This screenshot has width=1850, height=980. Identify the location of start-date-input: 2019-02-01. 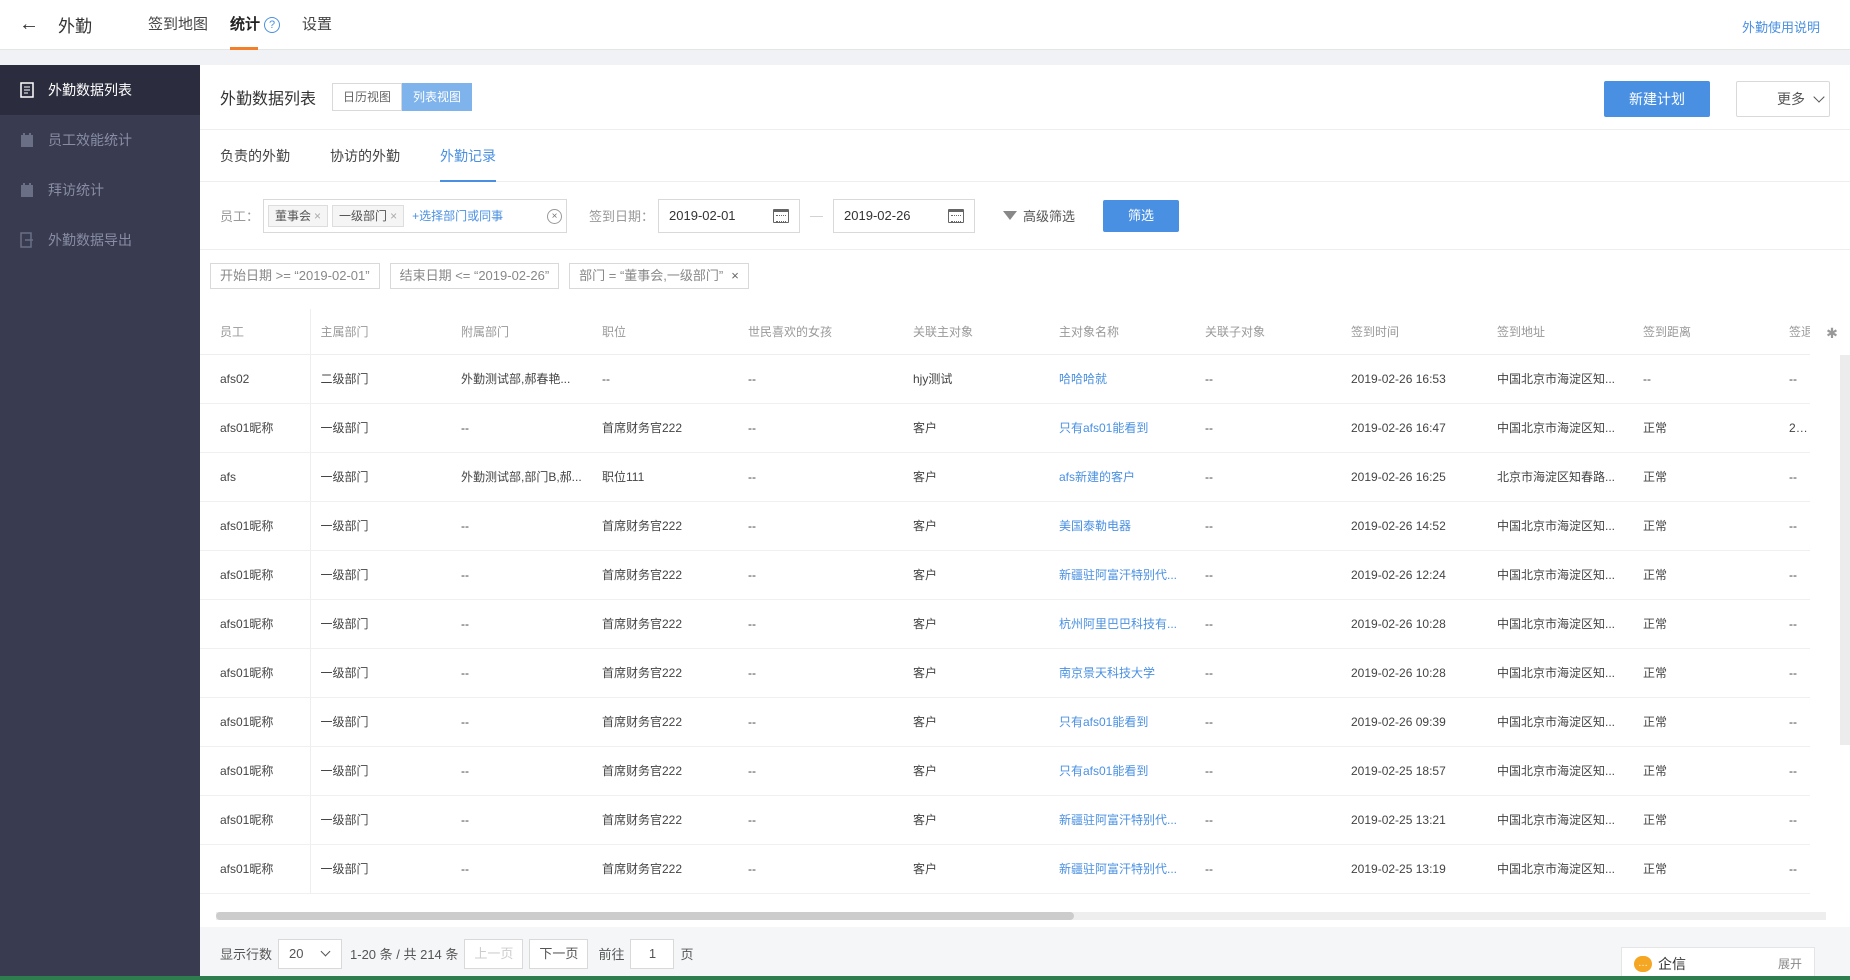
(729, 215).